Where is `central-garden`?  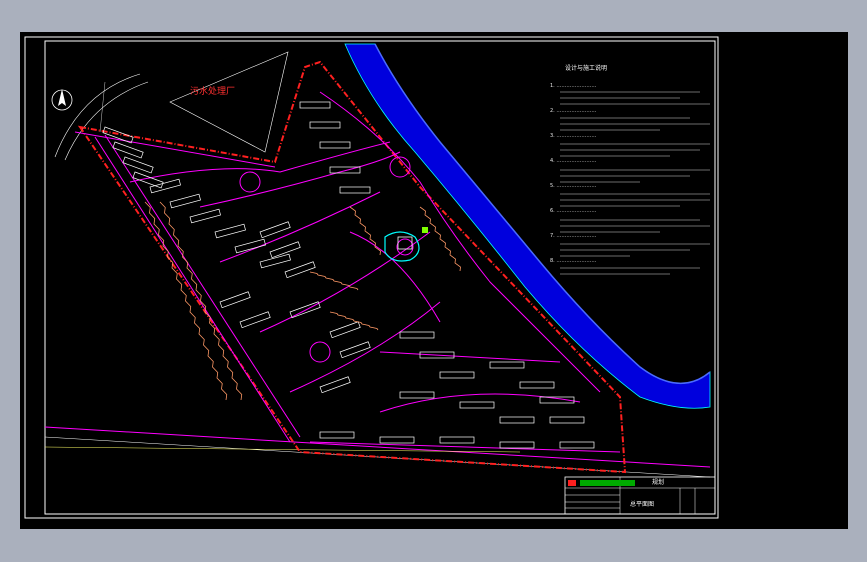 central-garden is located at coordinates (406, 244).